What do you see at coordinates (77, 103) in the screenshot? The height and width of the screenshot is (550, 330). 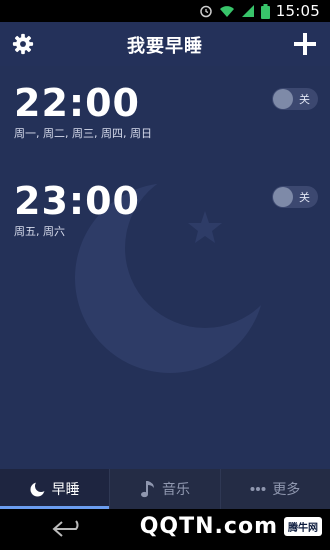 I see `alarm-time: 22:00` at bounding box center [77, 103].